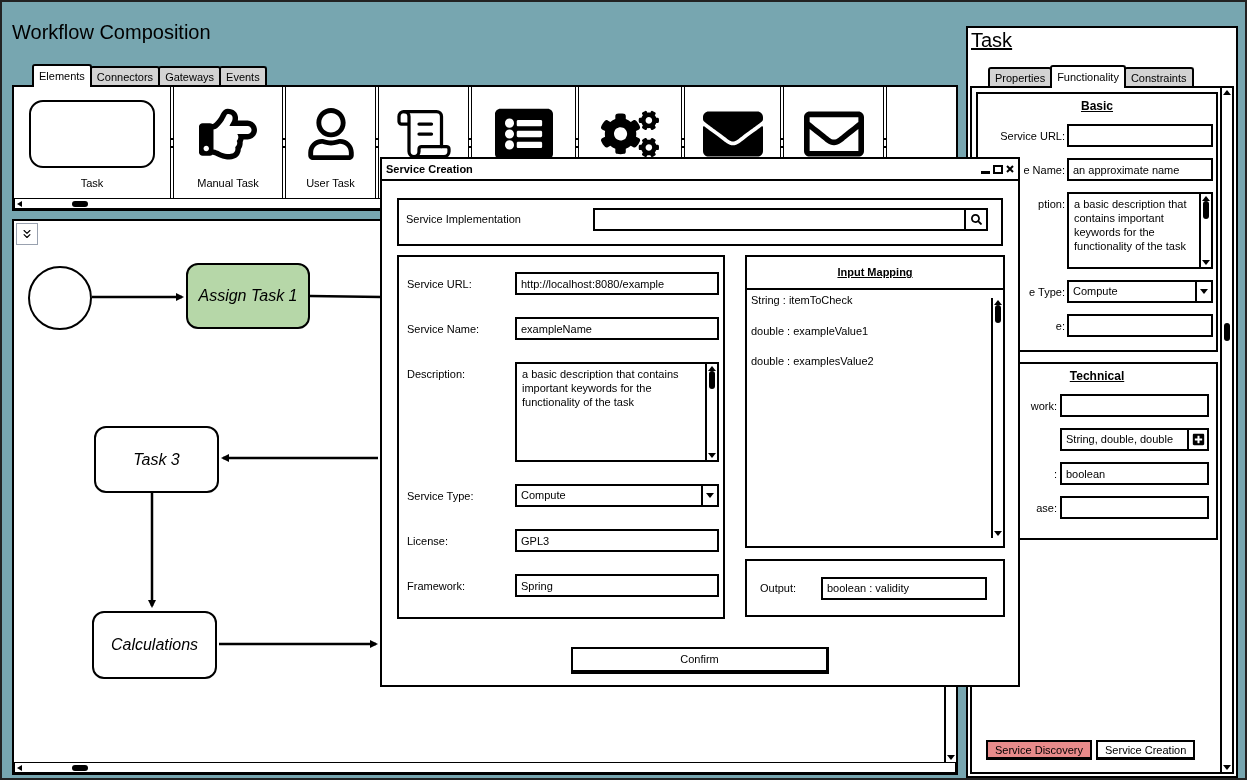 The width and height of the screenshot is (1247, 780). What do you see at coordinates (436, 586) in the screenshot?
I see `field-label: Framework:` at bounding box center [436, 586].